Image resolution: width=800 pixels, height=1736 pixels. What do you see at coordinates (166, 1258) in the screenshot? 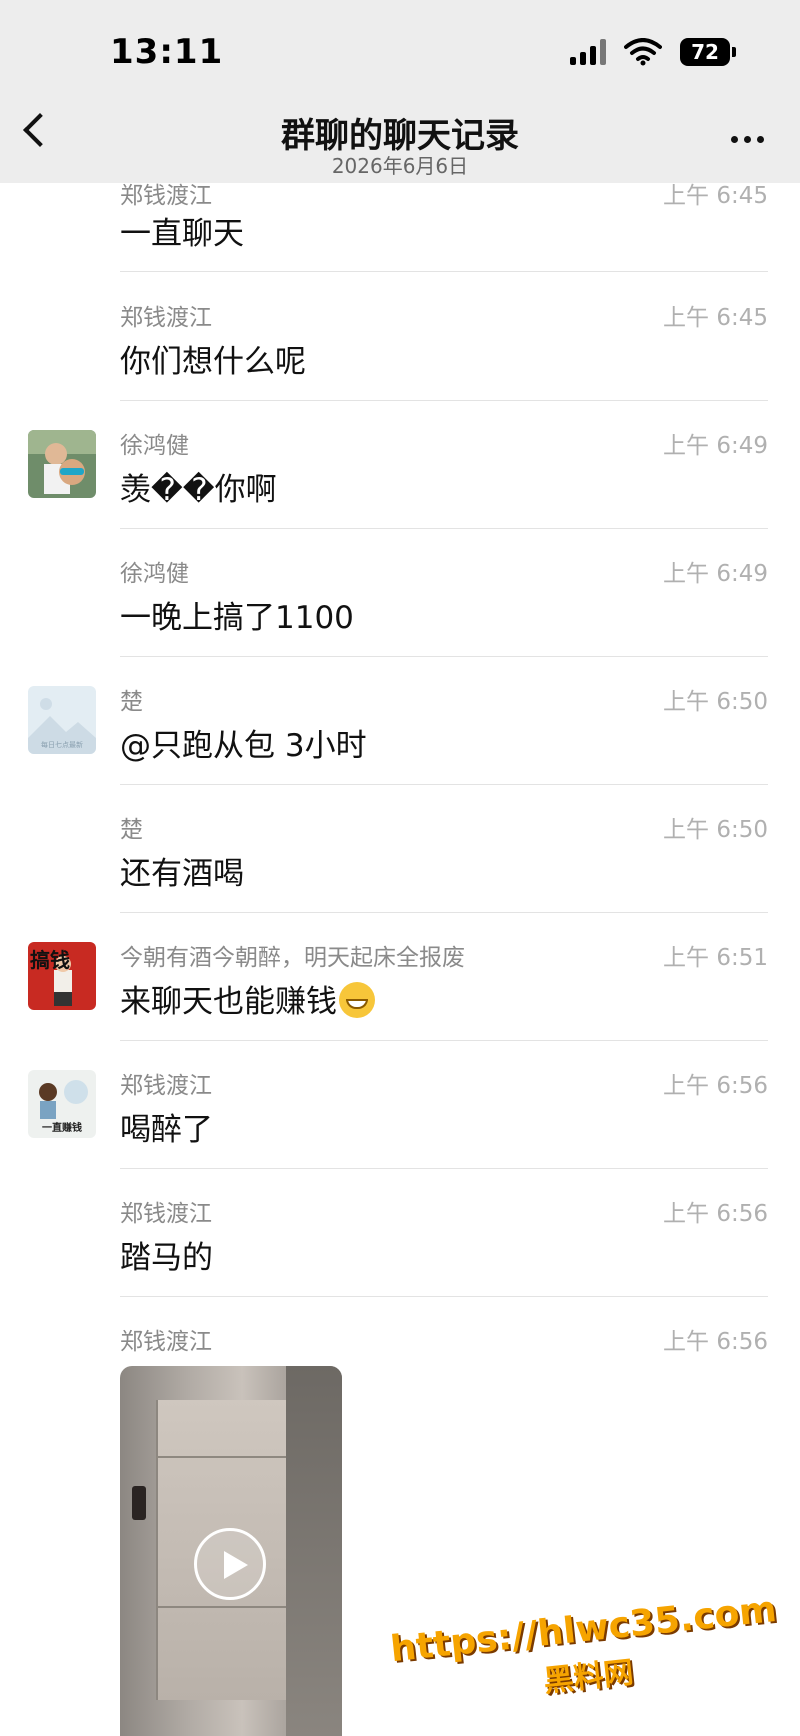
I see `message-text: 踏马的` at bounding box center [166, 1258].